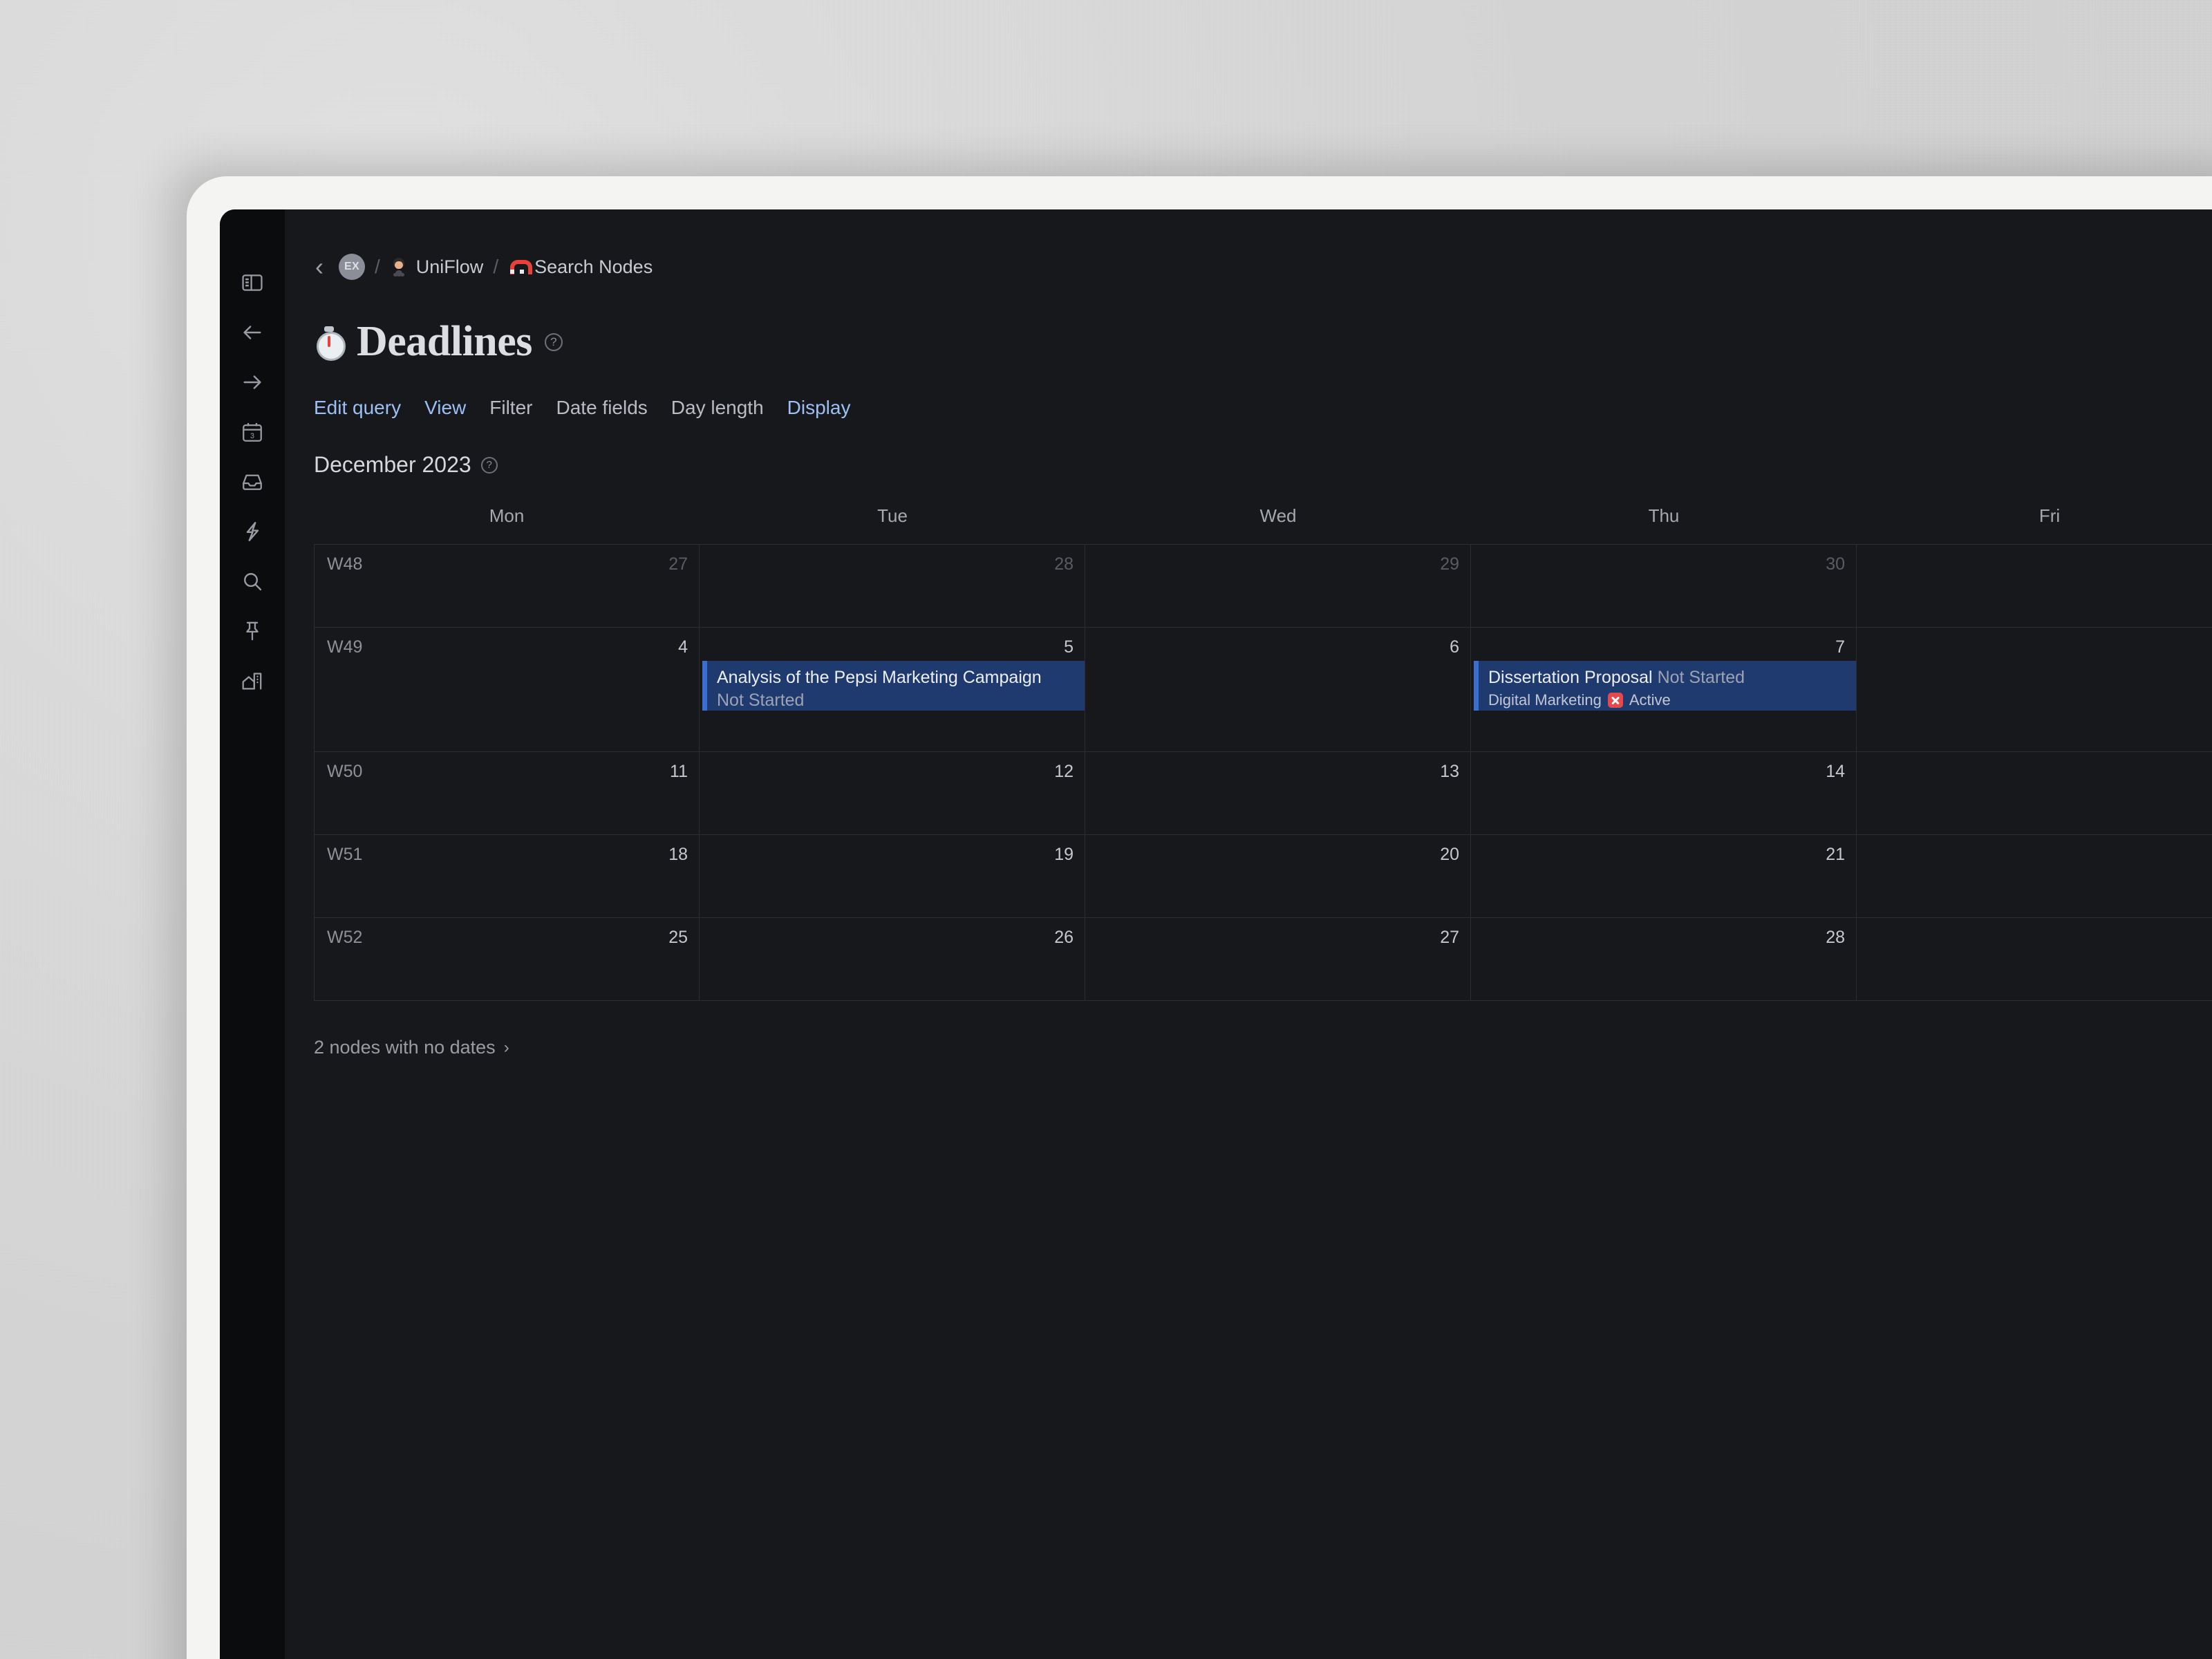  I want to click on event-meta-row: Digital Marketing Active, so click(1668, 700).